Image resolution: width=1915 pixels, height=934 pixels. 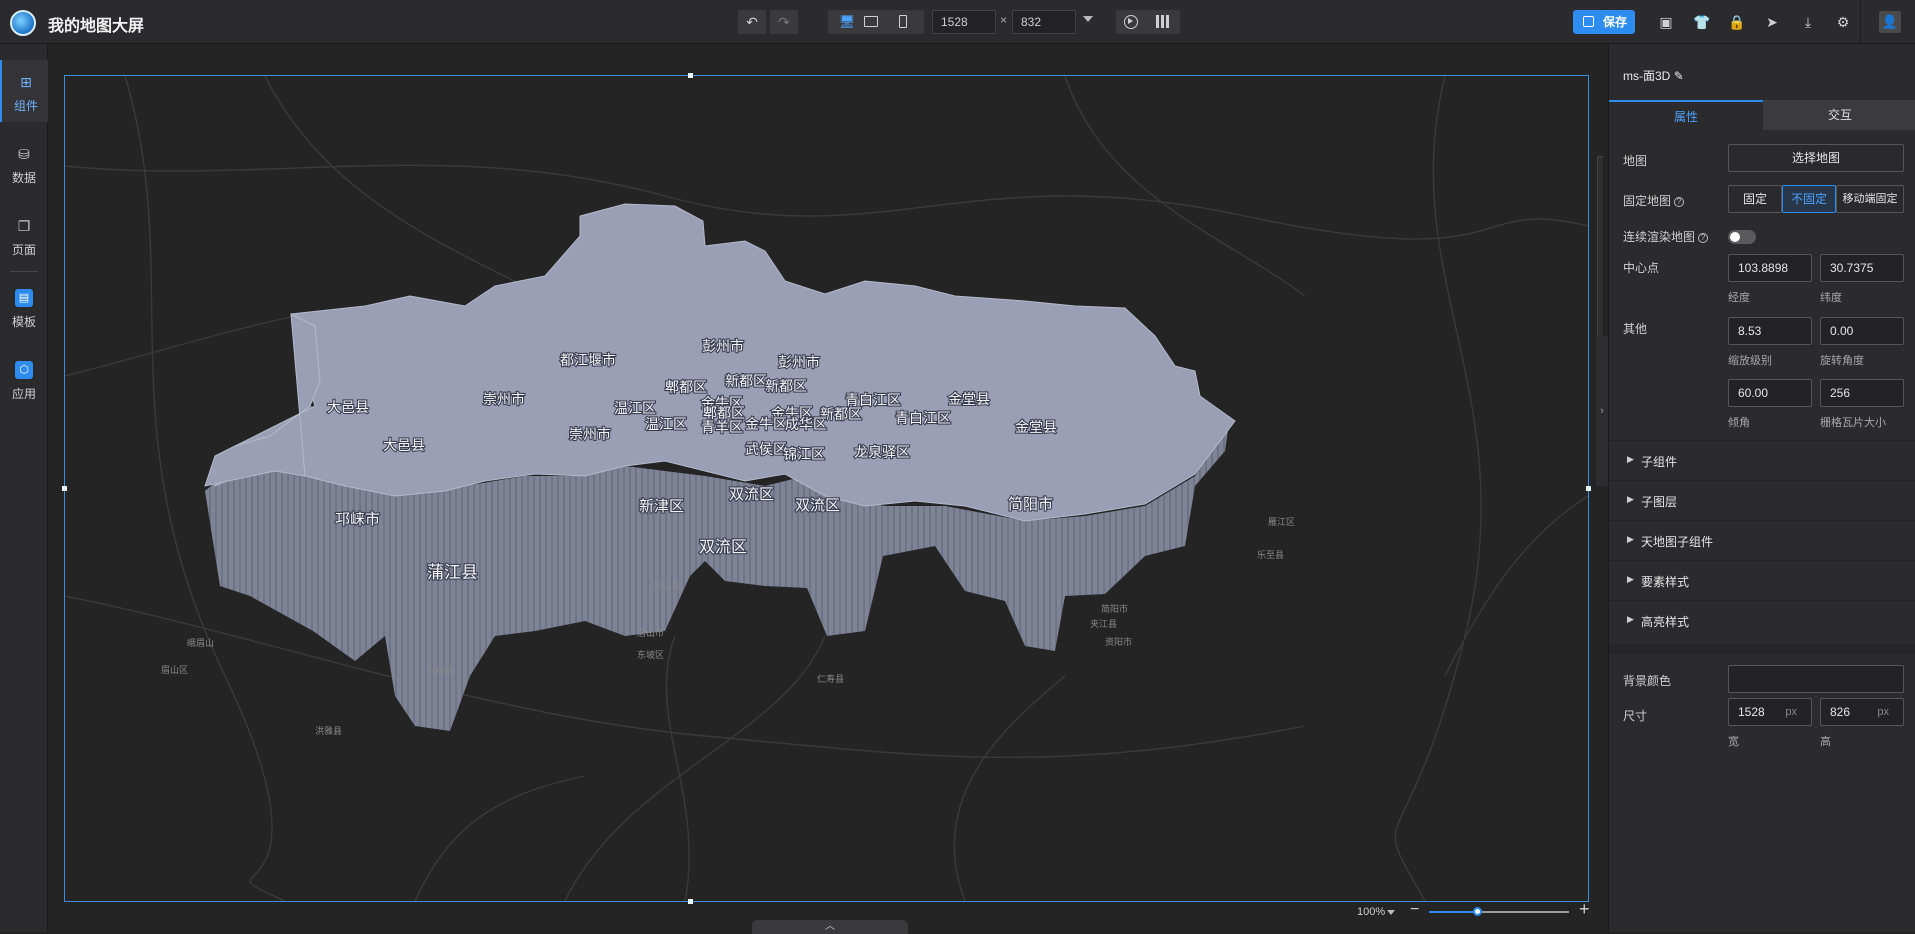 What do you see at coordinates (262, 400) in the screenshot?
I see `map-top-face-west` at bounding box center [262, 400].